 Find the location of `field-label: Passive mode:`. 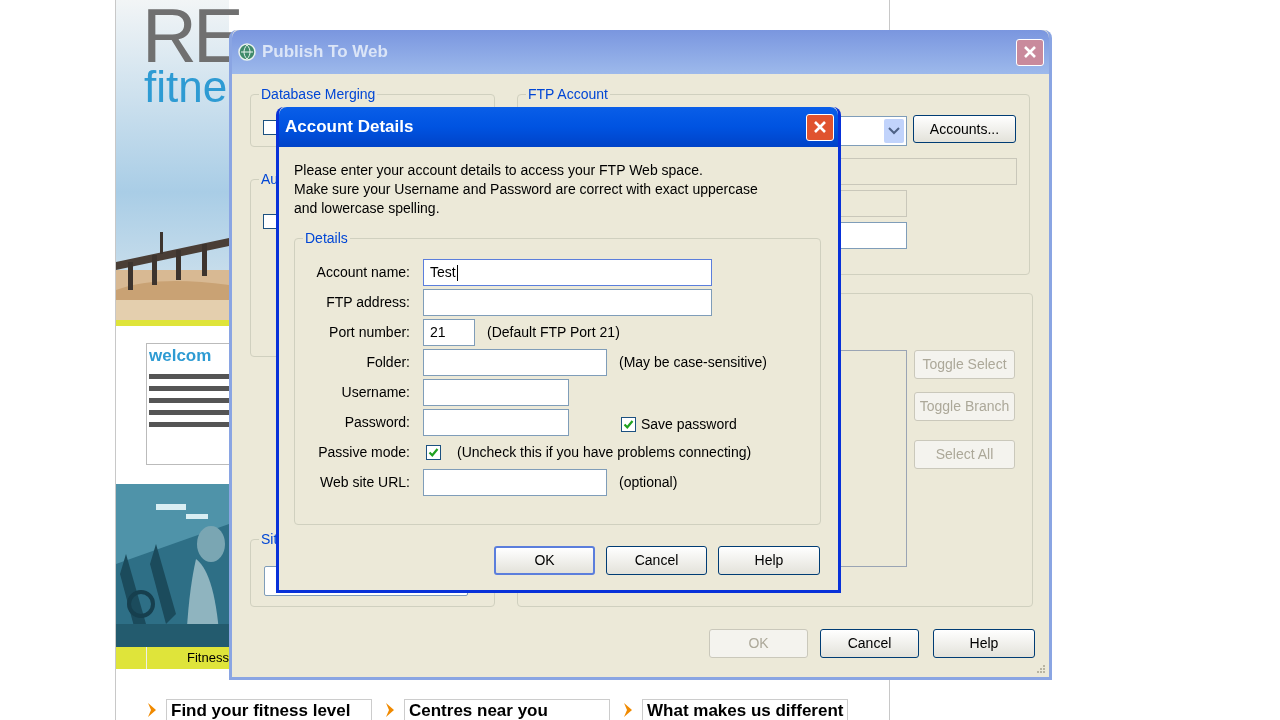

field-label: Passive mode: is located at coordinates (364, 452).